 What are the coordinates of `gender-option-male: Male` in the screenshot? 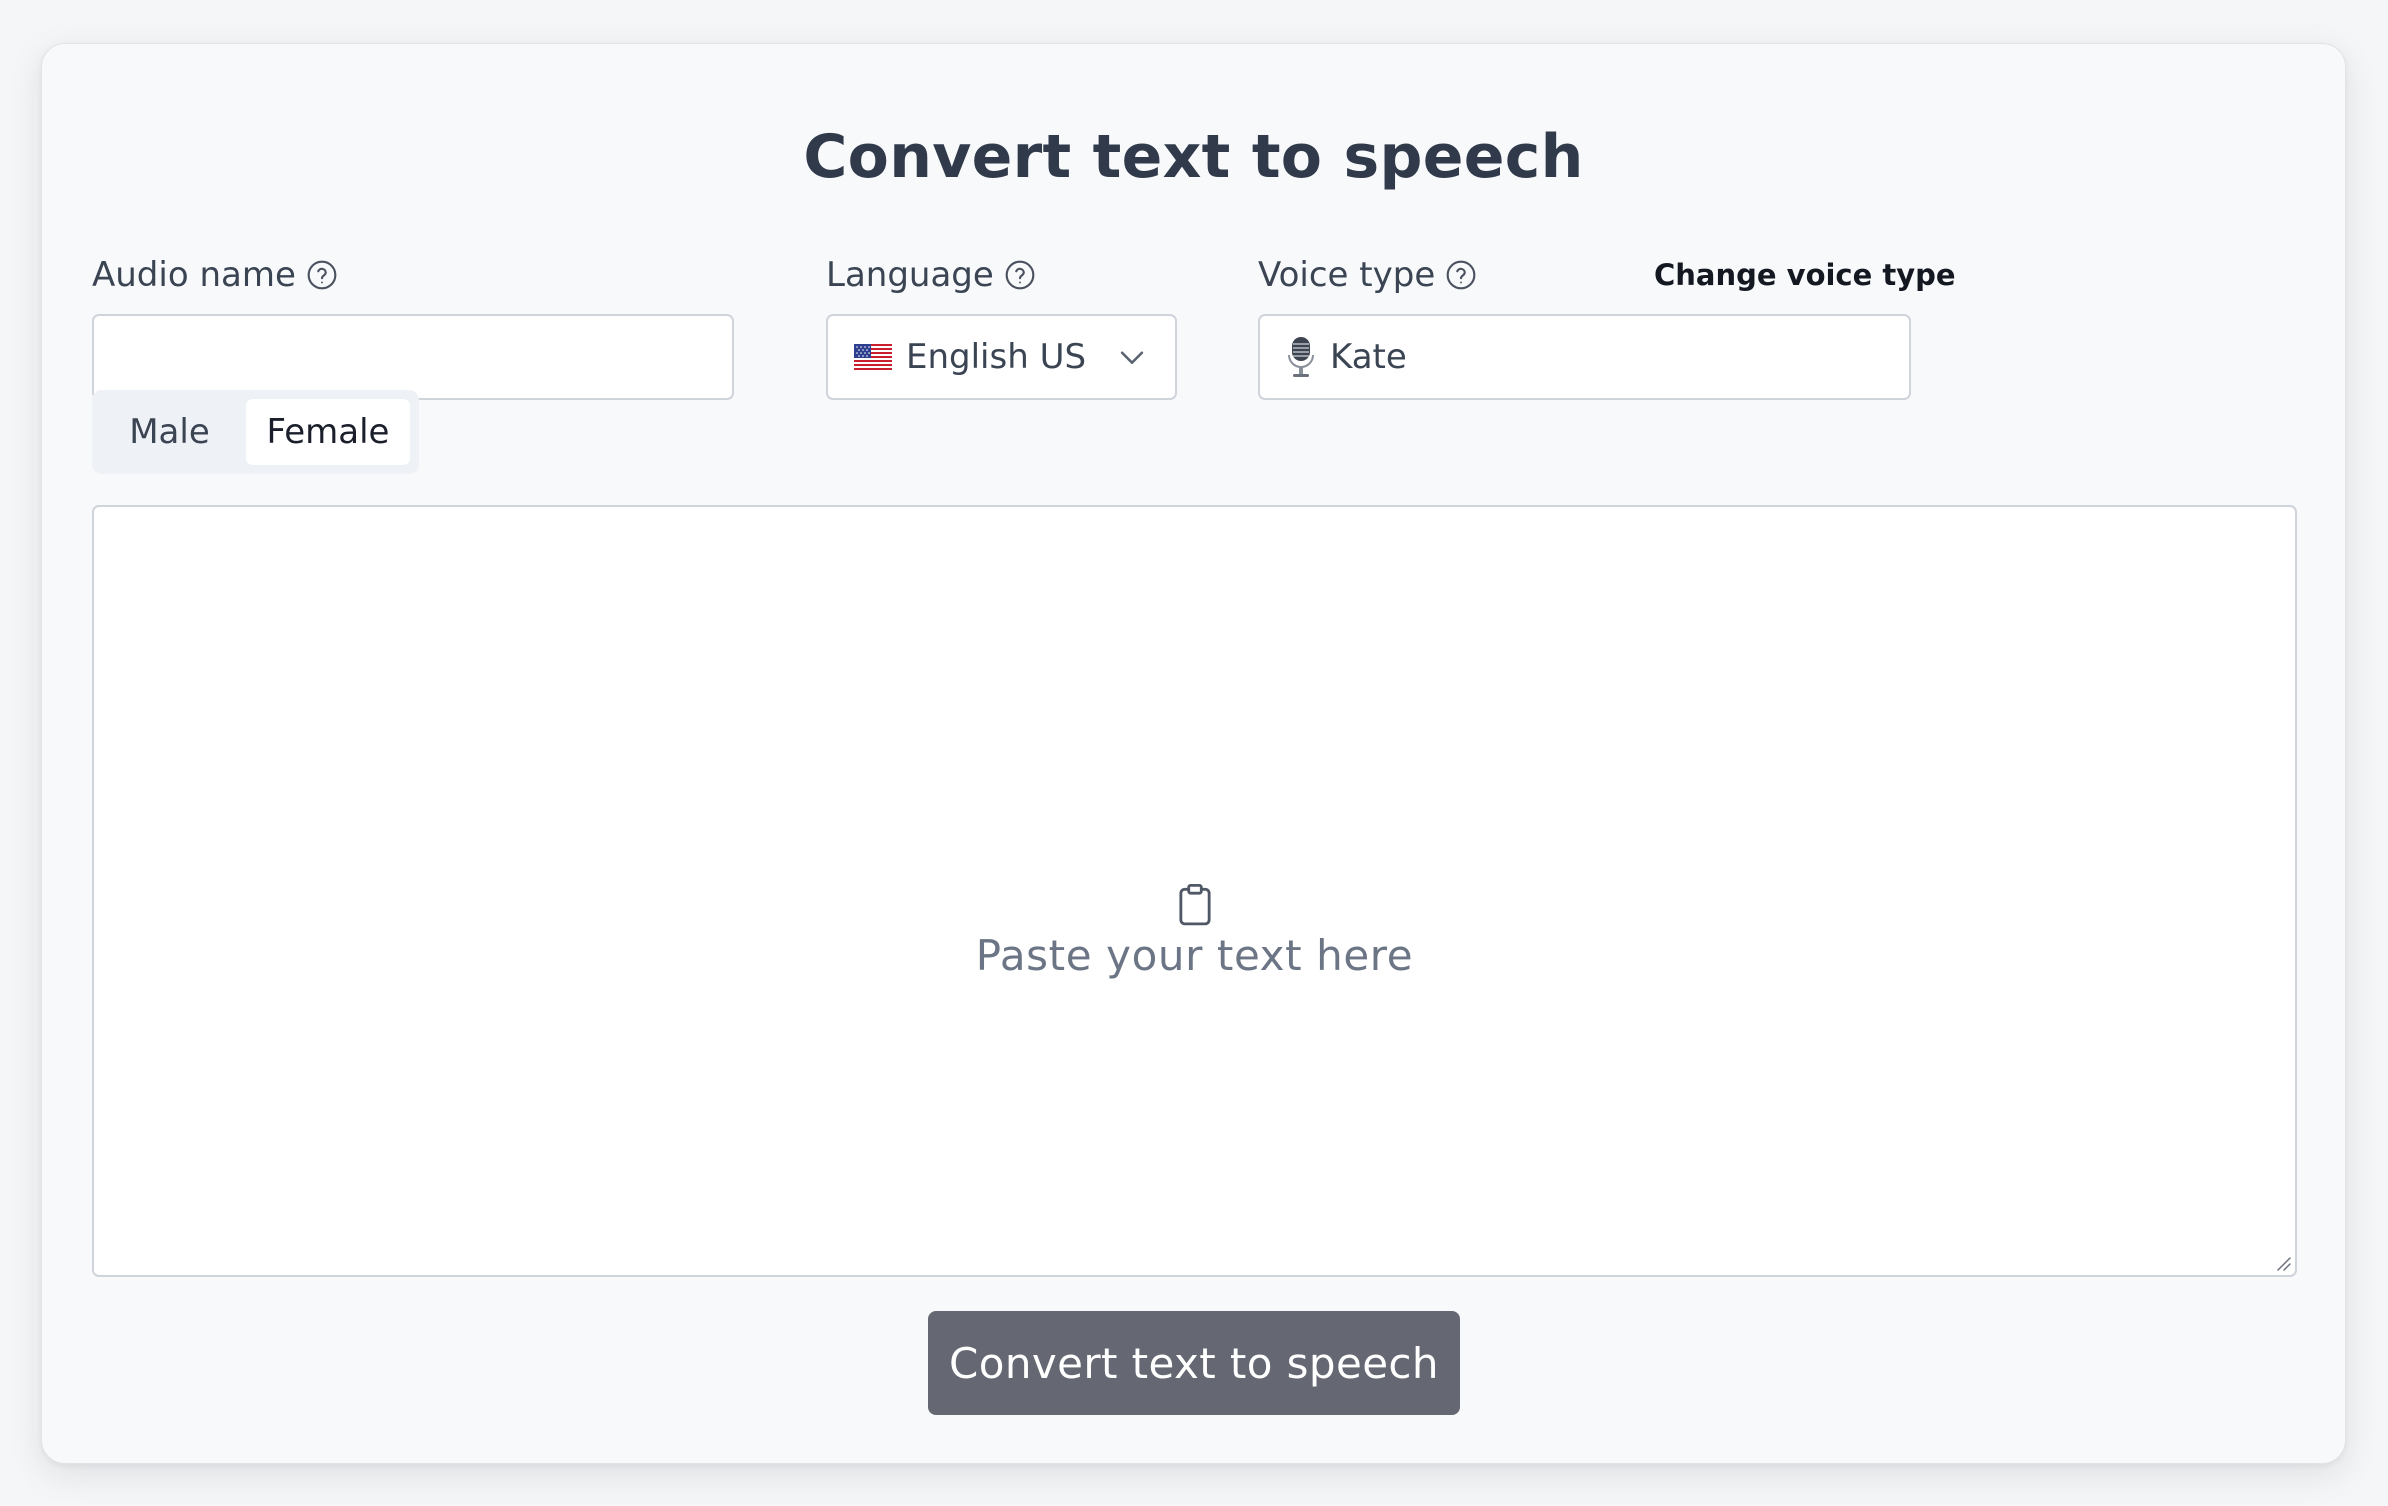 It's located at (169, 432).